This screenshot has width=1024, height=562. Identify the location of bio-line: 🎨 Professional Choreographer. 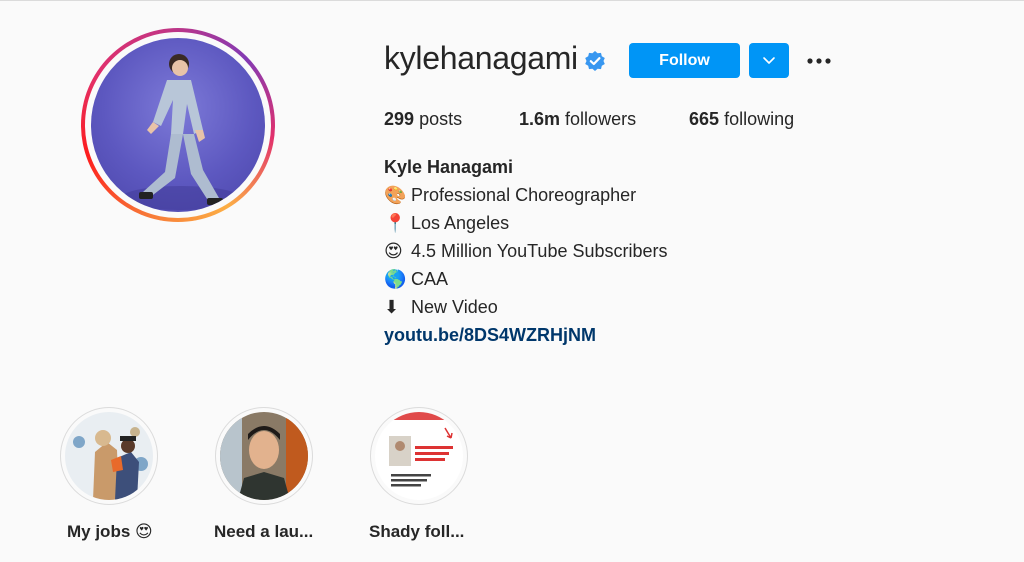
(510, 195).